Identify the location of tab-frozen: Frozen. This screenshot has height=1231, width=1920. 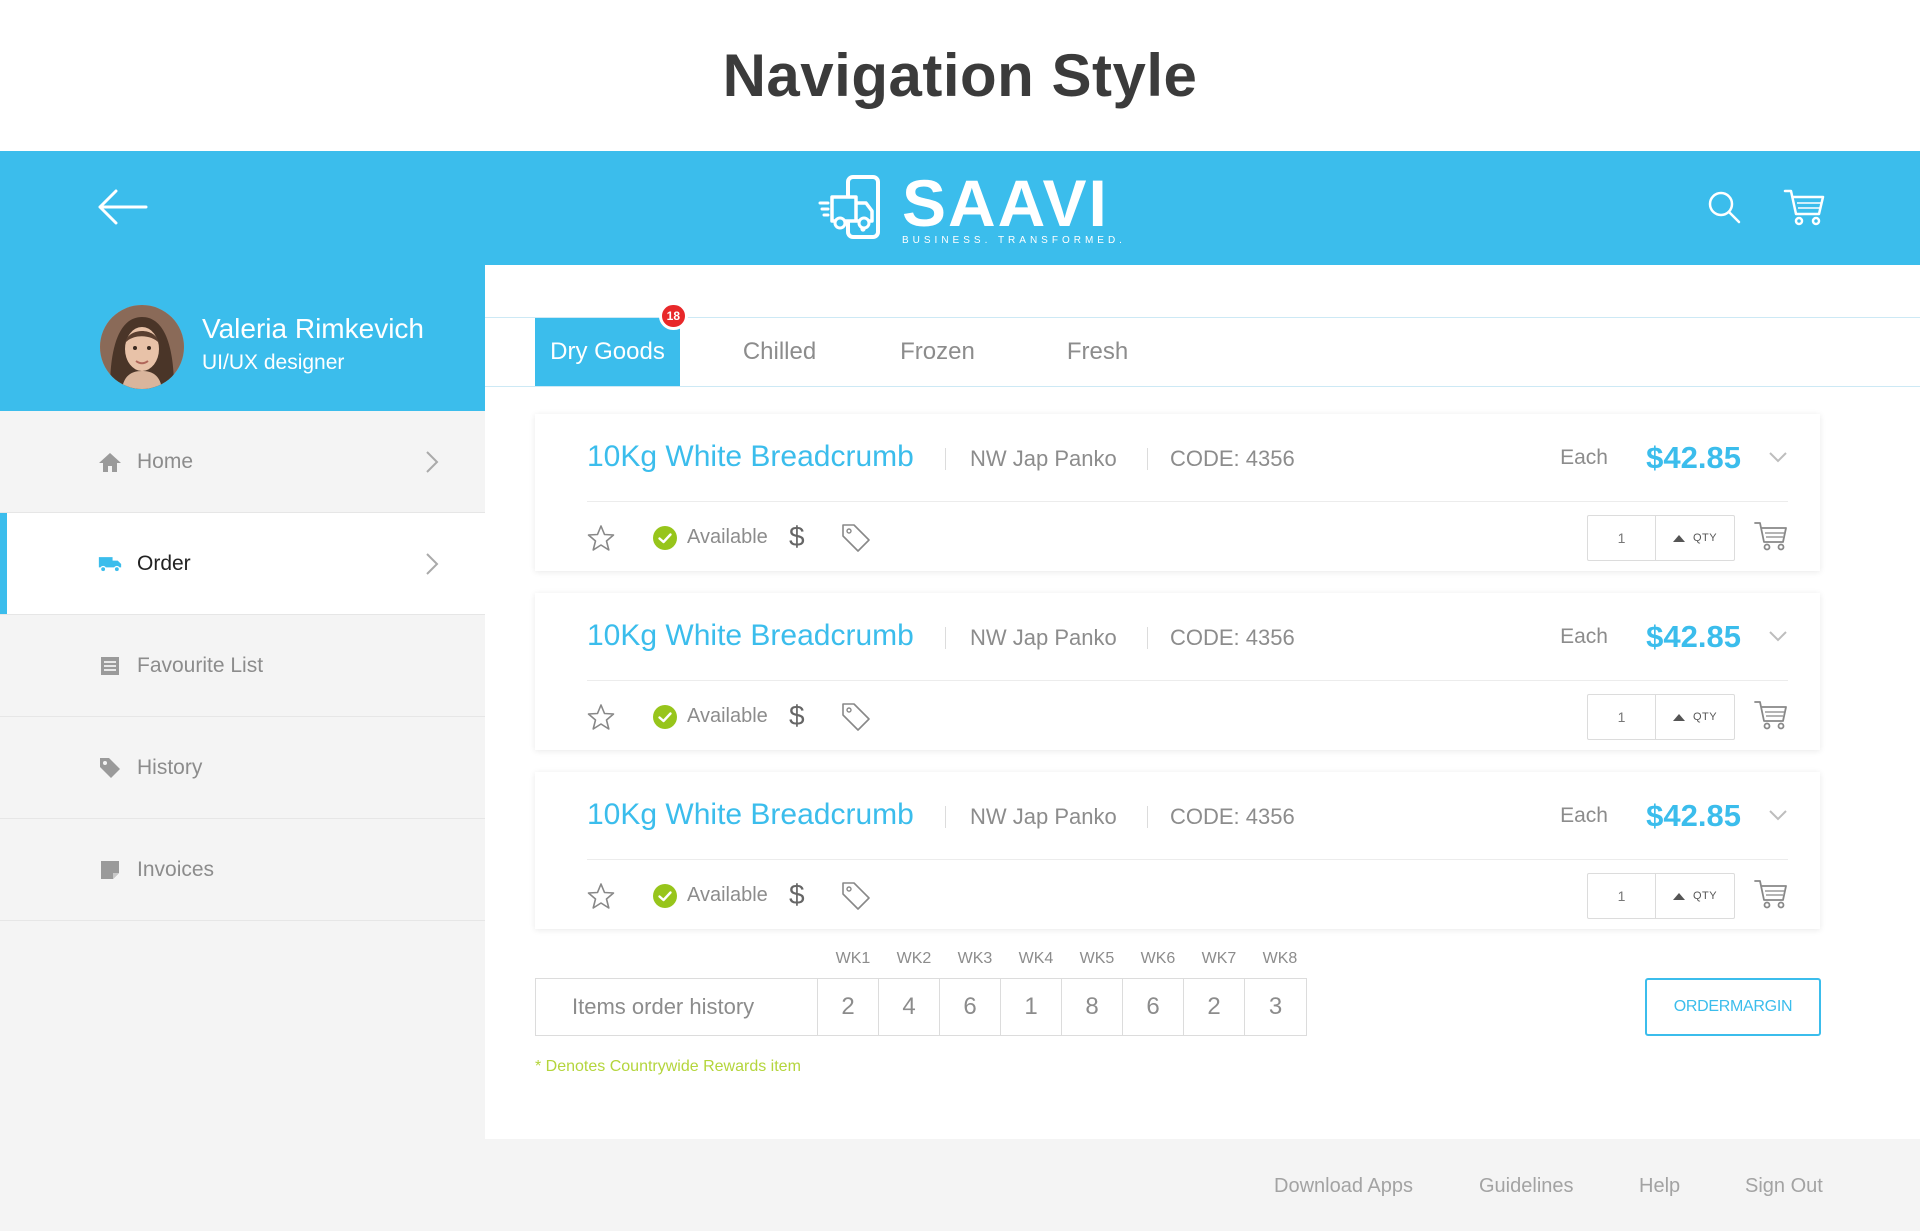
(937, 352).